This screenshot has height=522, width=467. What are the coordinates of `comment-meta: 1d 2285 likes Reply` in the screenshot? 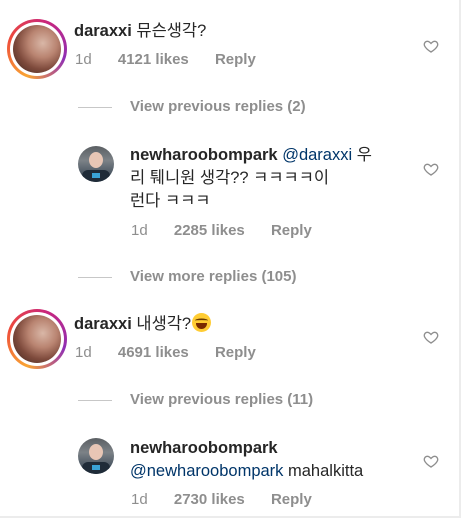 It's located at (221, 230).